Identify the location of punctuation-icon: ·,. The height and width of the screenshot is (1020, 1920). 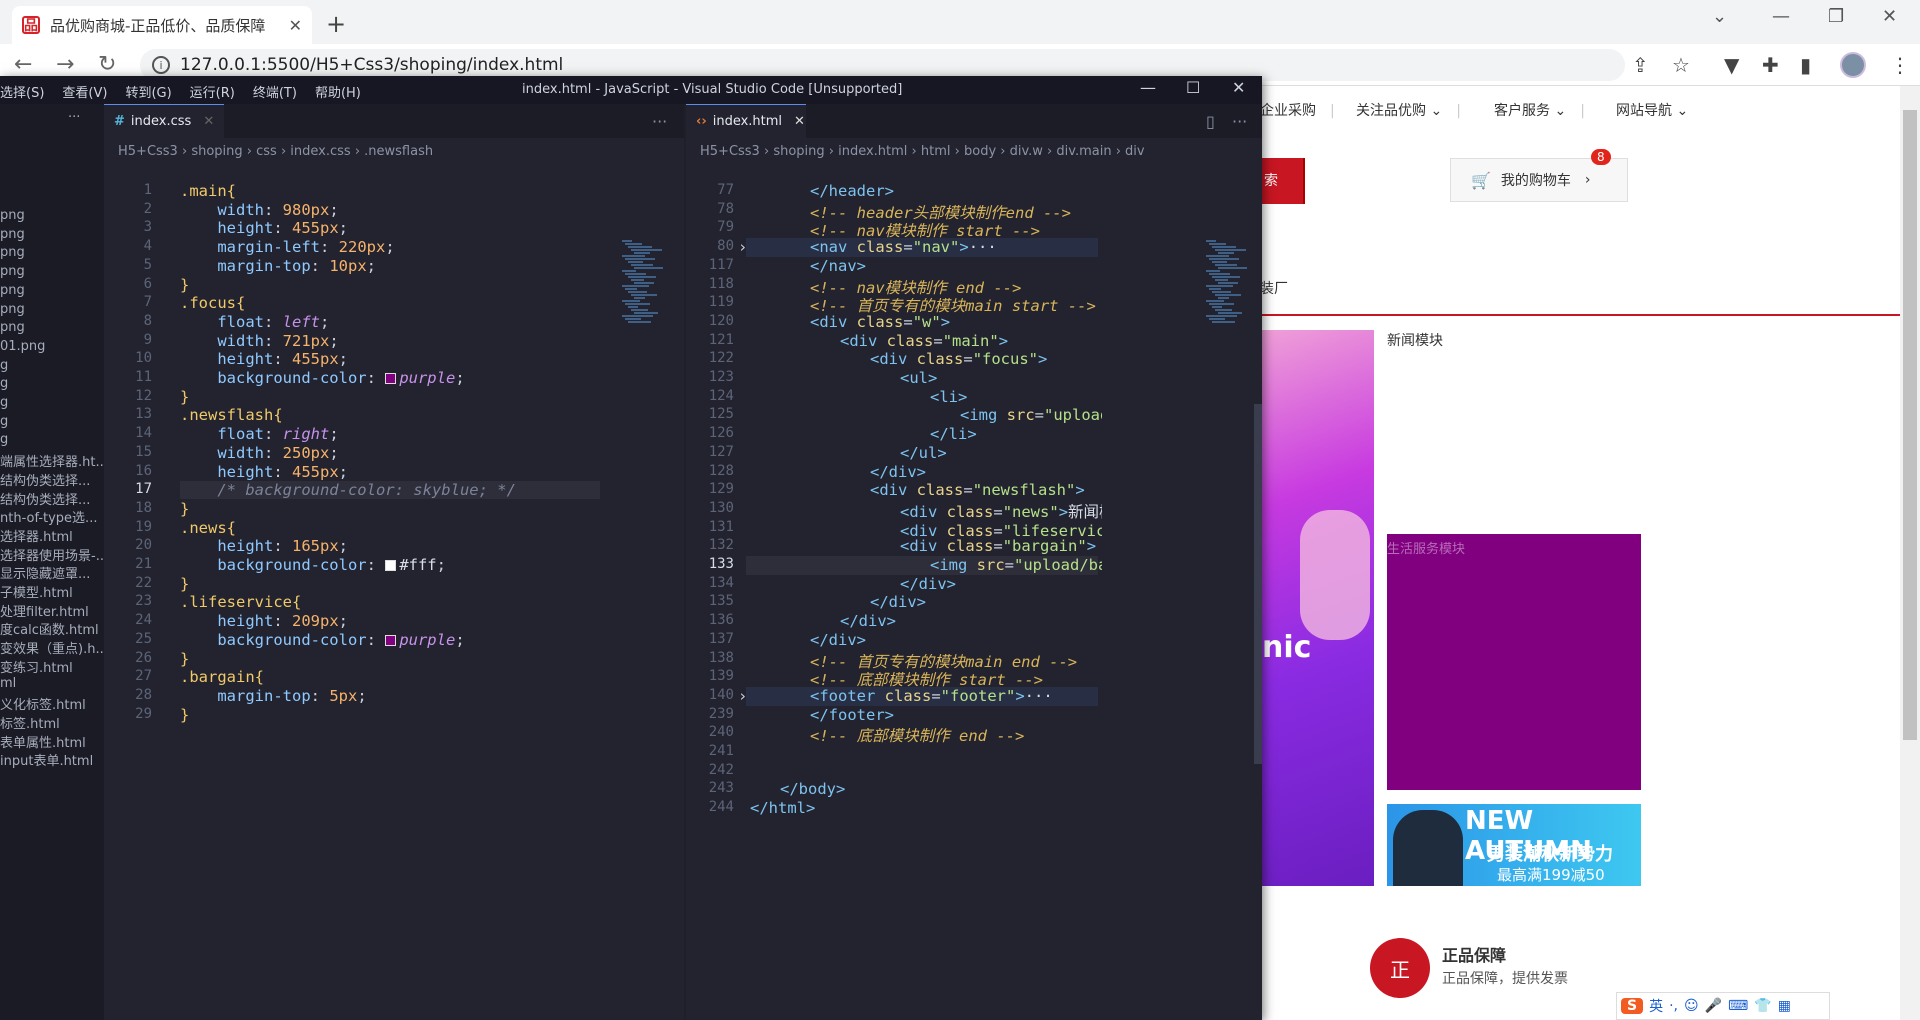
(1673, 1006).